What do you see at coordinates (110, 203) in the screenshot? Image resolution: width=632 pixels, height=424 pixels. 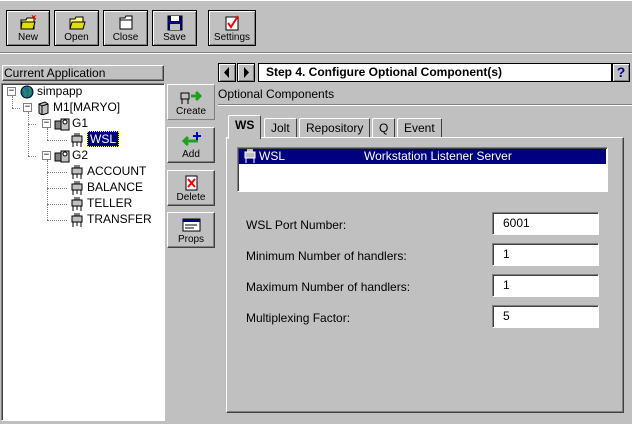 I see `tree-node-label: TELLER` at bounding box center [110, 203].